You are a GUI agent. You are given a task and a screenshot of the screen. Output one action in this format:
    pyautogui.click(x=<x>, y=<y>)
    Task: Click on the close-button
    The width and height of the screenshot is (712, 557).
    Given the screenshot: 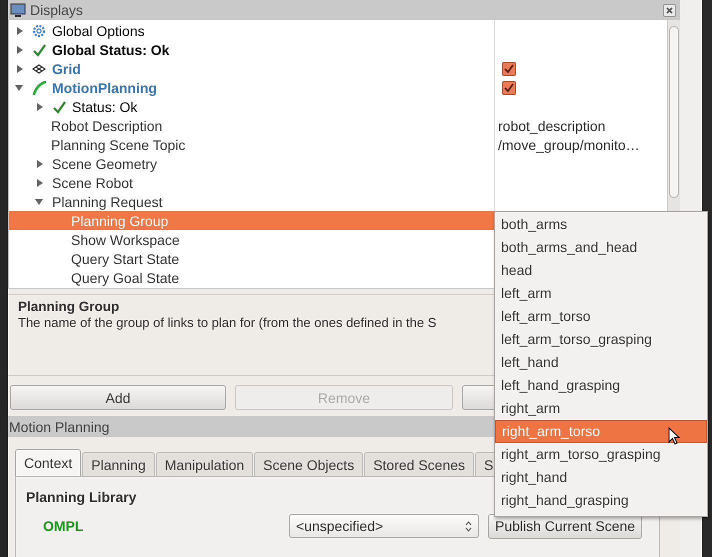 What is the action you would take?
    pyautogui.click(x=669, y=10)
    